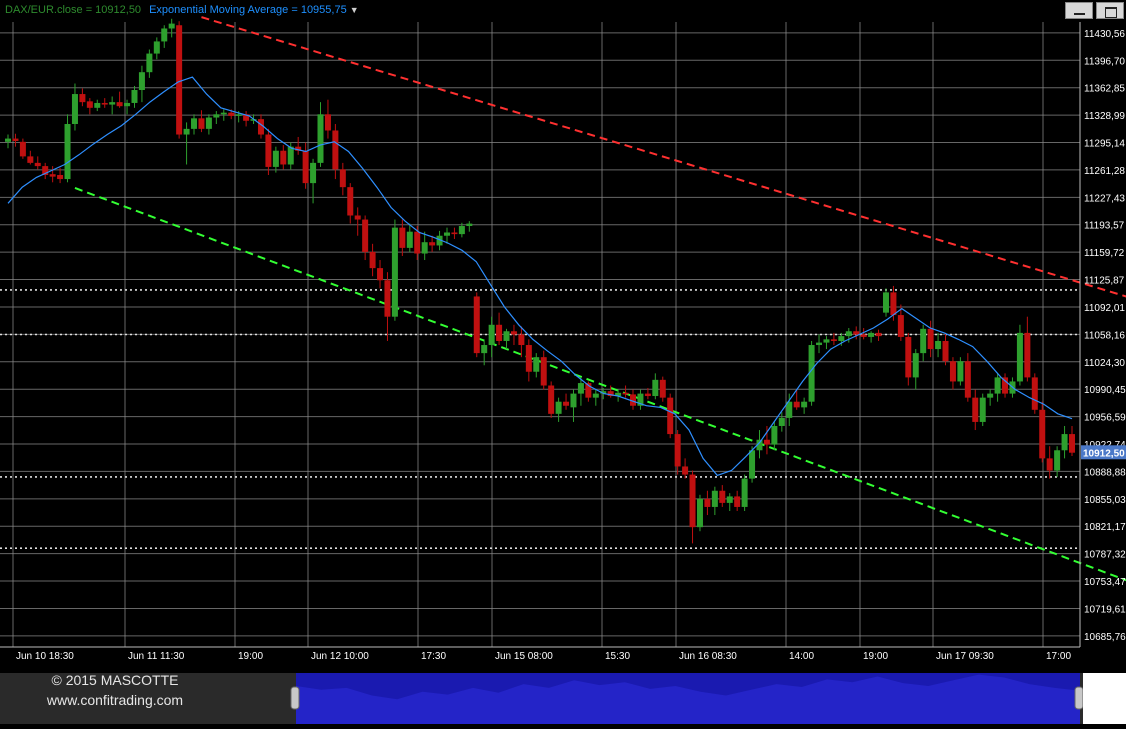 The height and width of the screenshot is (729, 1126). I want to click on navigator-left-handle, so click(295, 698).